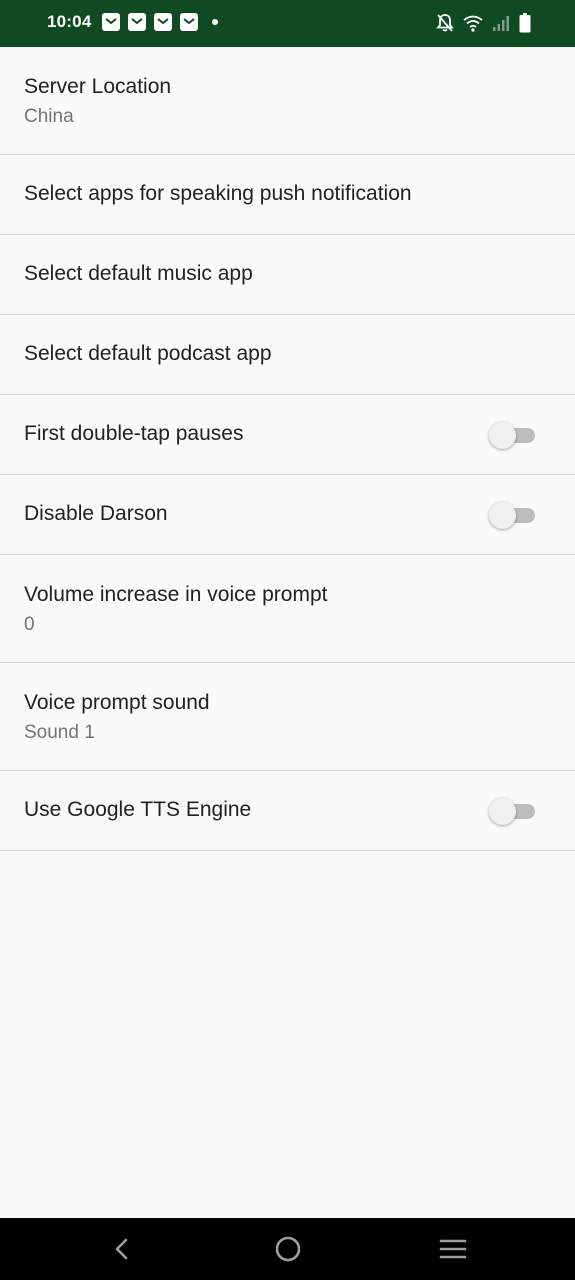 The image size is (575, 1280). I want to click on navigation-bar, so click(287, 1249).